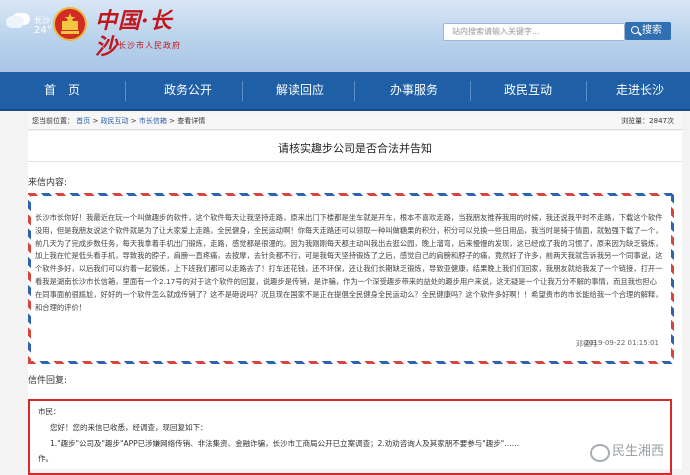 The width and height of the screenshot is (690, 475). What do you see at coordinates (635, 30) in the screenshot?
I see `search-icon` at bounding box center [635, 30].